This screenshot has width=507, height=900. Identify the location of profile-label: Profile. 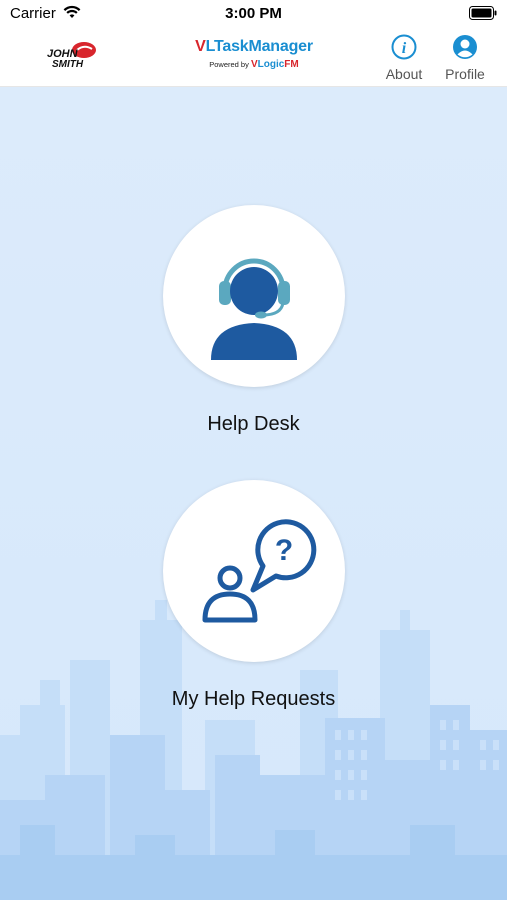
(465, 74).